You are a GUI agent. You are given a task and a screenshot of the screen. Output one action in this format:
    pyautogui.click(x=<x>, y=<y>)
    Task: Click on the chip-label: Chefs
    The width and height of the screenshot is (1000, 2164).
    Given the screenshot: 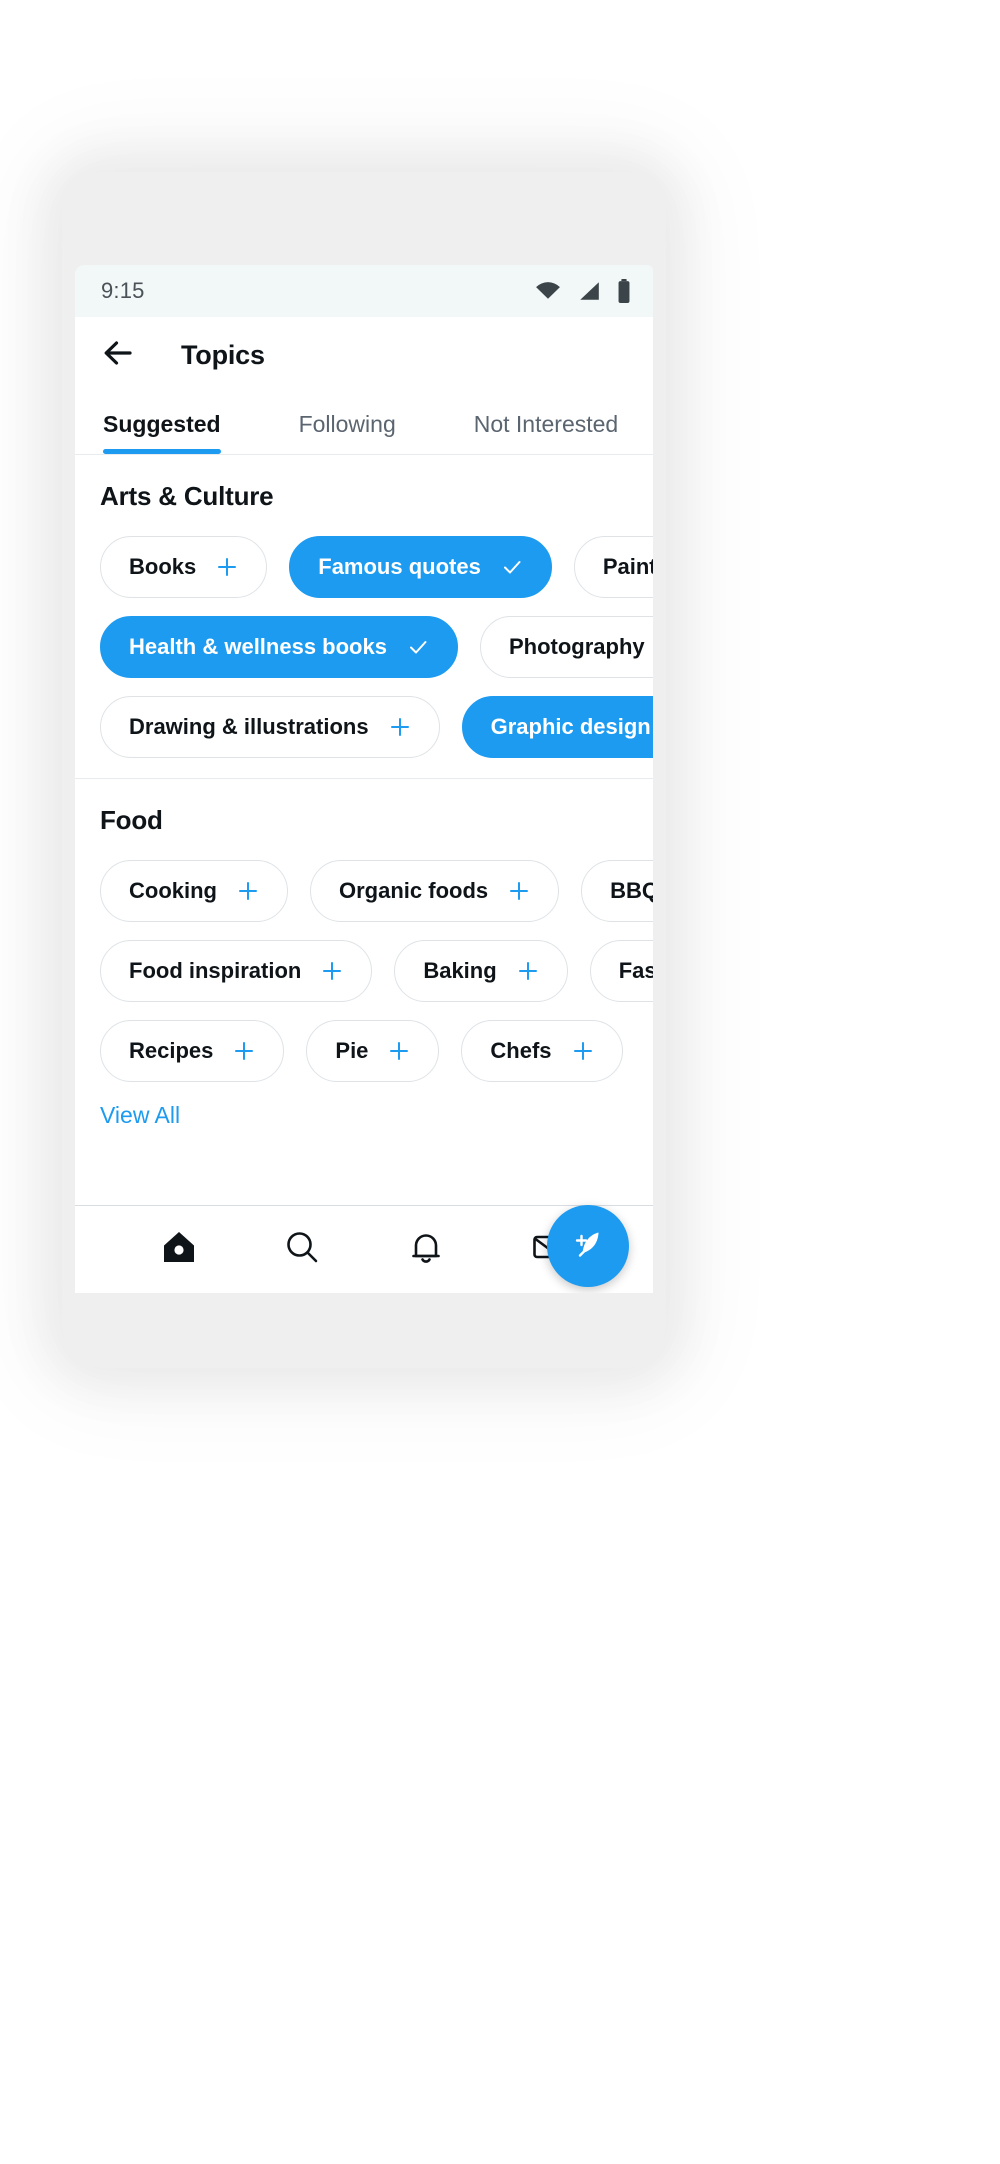 What is the action you would take?
    pyautogui.click(x=521, y=1050)
    